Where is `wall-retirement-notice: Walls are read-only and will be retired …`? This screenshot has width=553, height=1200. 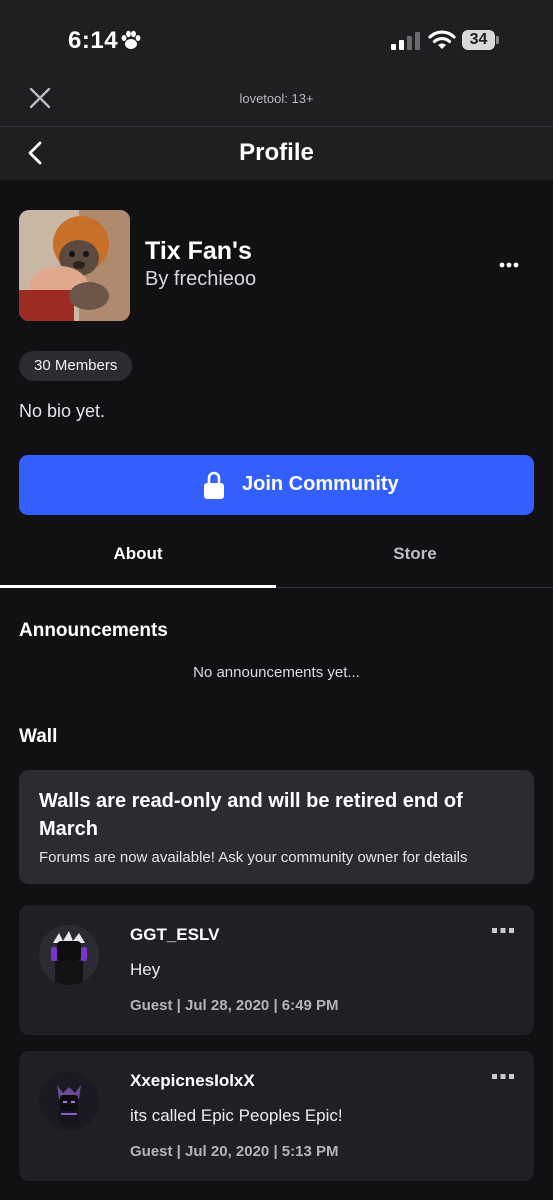 wall-retirement-notice: Walls are read-only and will be retired … is located at coordinates (276, 827).